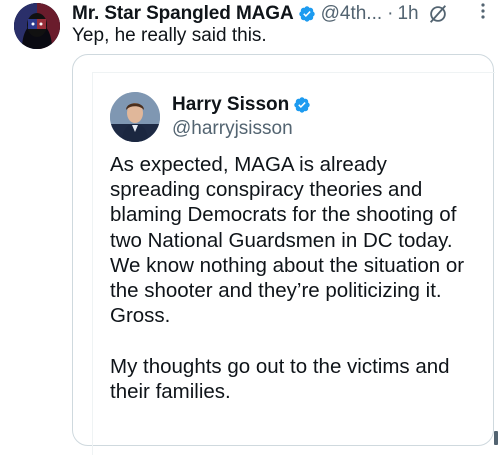 Image resolution: width=500 pixels, height=462 pixels. What do you see at coordinates (407, 14) in the screenshot?
I see `post-timestamp: 1h` at bounding box center [407, 14].